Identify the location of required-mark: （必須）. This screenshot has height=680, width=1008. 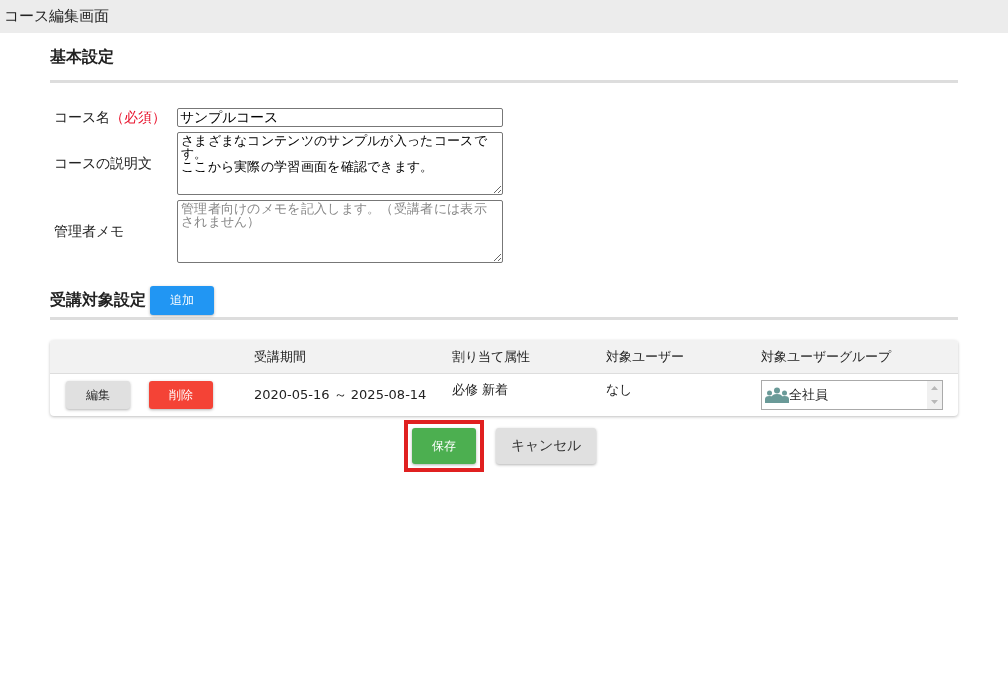
(138, 116).